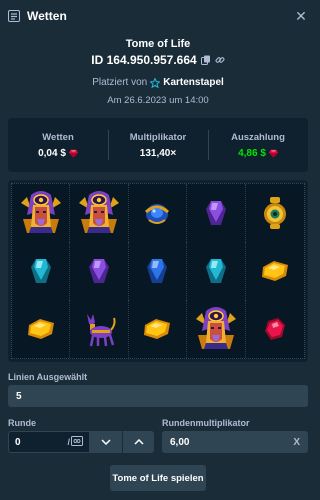 This screenshot has height=500, width=320. What do you see at coordinates (52, 153) in the screenshot?
I see `wager-value: 0,04 $` at bounding box center [52, 153].